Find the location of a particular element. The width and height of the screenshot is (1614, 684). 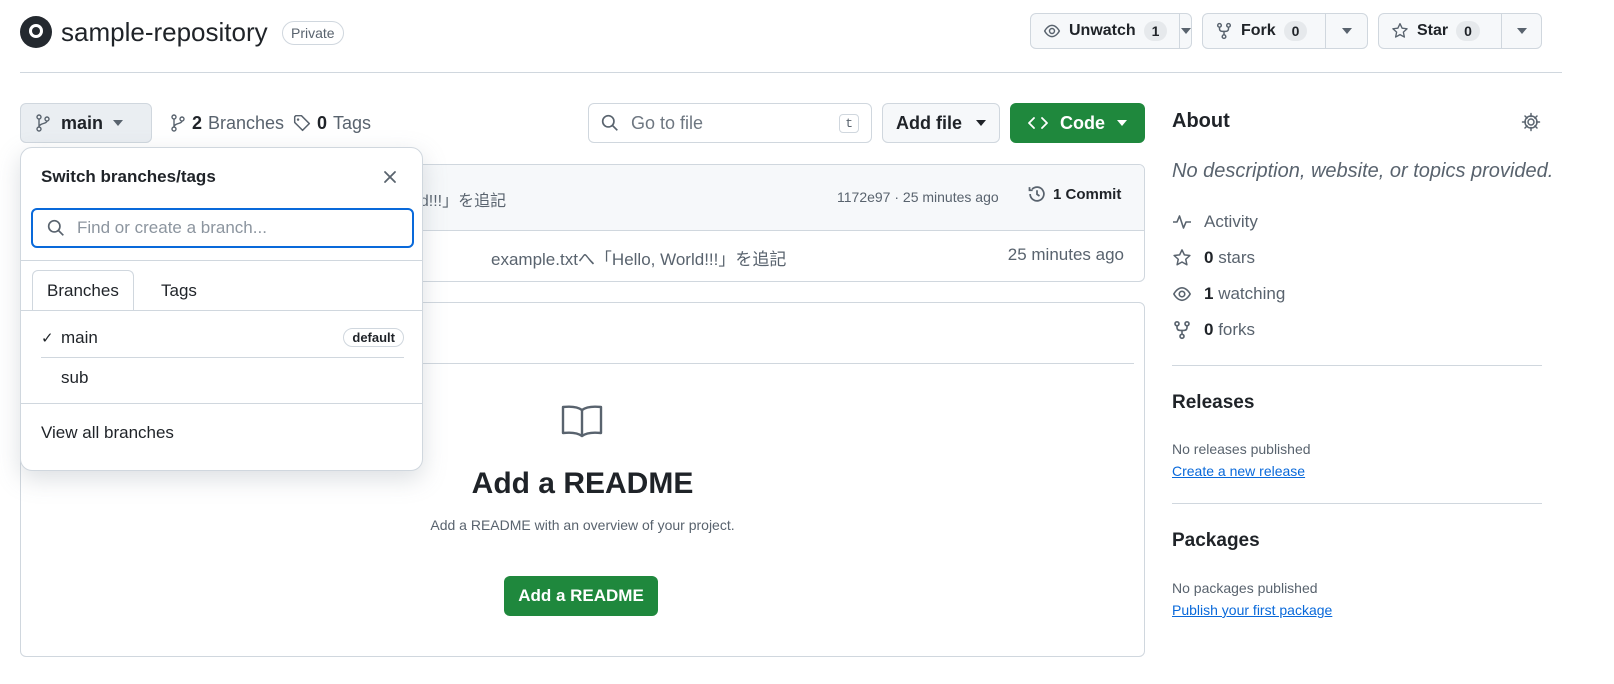

fork-label: Fork is located at coordinates (1258, 30).